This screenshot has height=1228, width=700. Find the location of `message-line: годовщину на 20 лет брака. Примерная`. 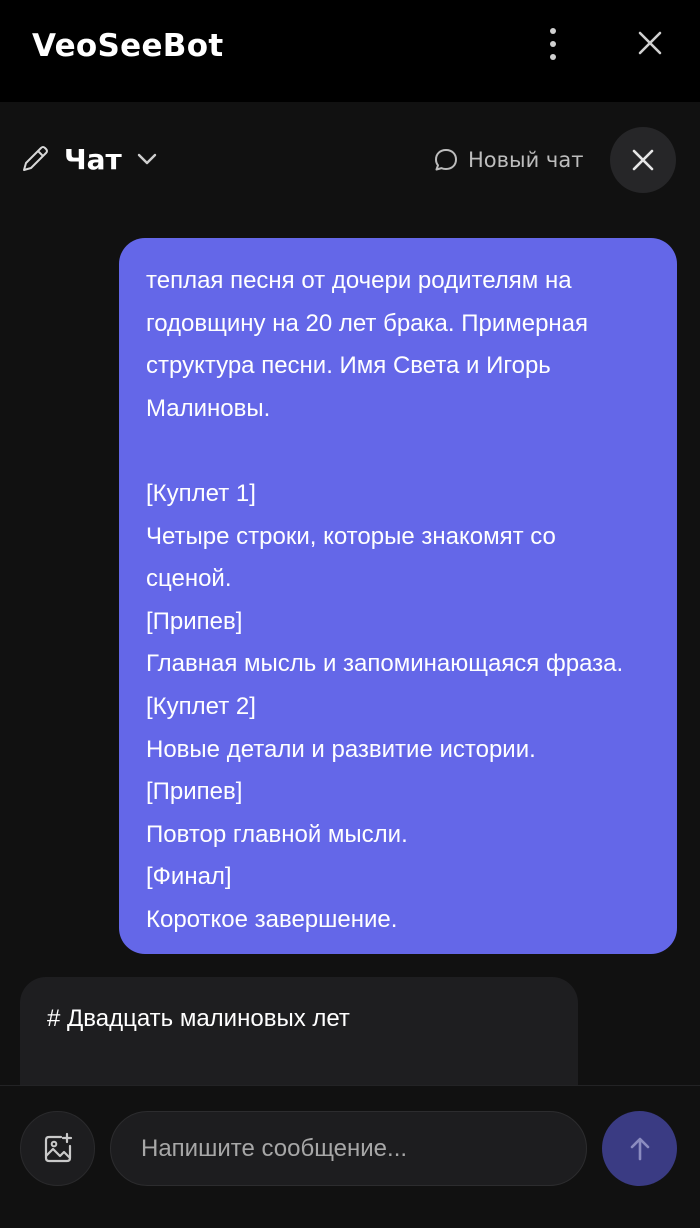

message-line: годовщину на 20 лет брака. Примерная is located at coordinates (367, 323).